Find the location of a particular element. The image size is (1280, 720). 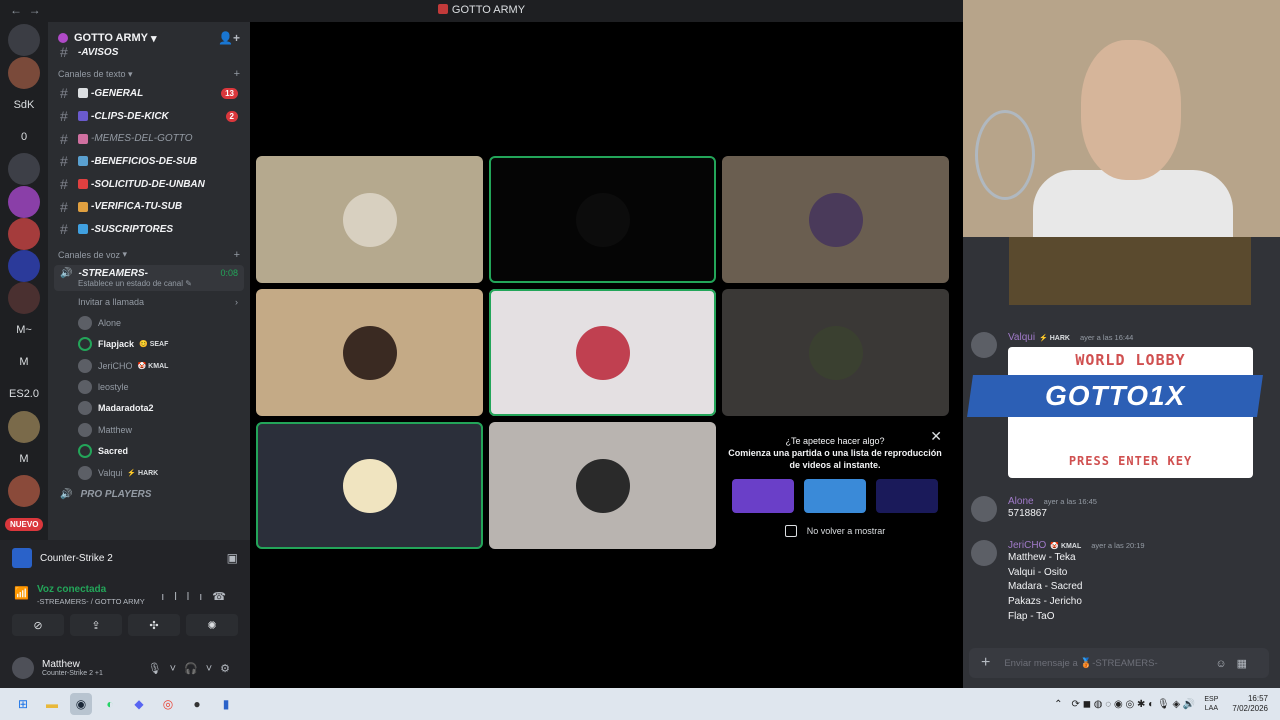

voice-member: Matthew is located at coordinates (149, 429).